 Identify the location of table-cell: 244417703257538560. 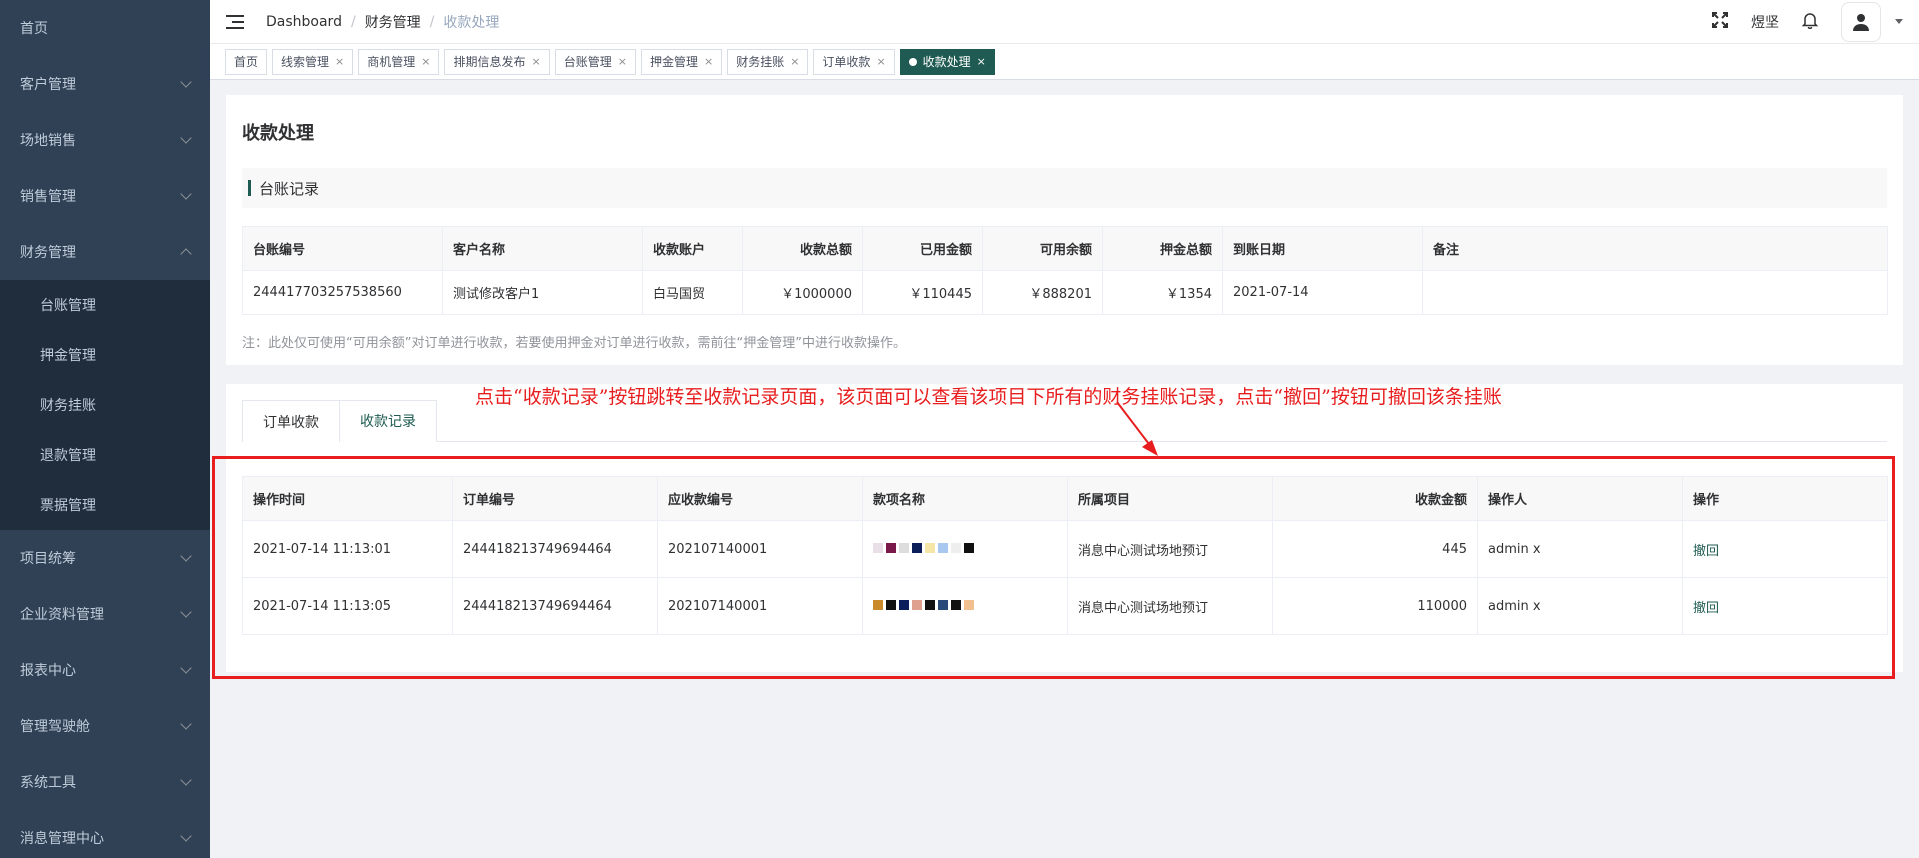
(342, 292).